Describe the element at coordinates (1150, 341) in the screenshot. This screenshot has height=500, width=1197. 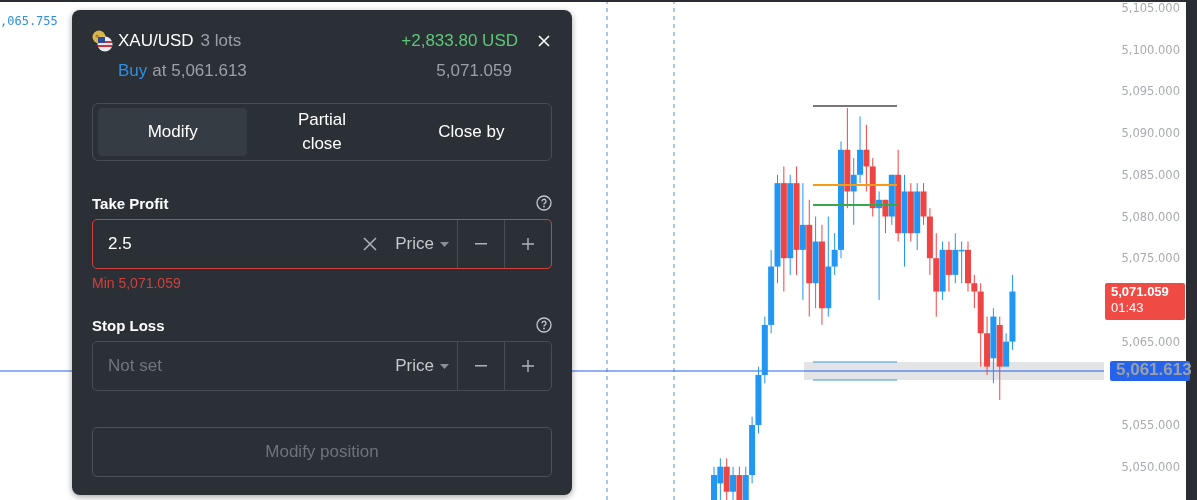
I see `axis-label: 5,065.000` at that location.